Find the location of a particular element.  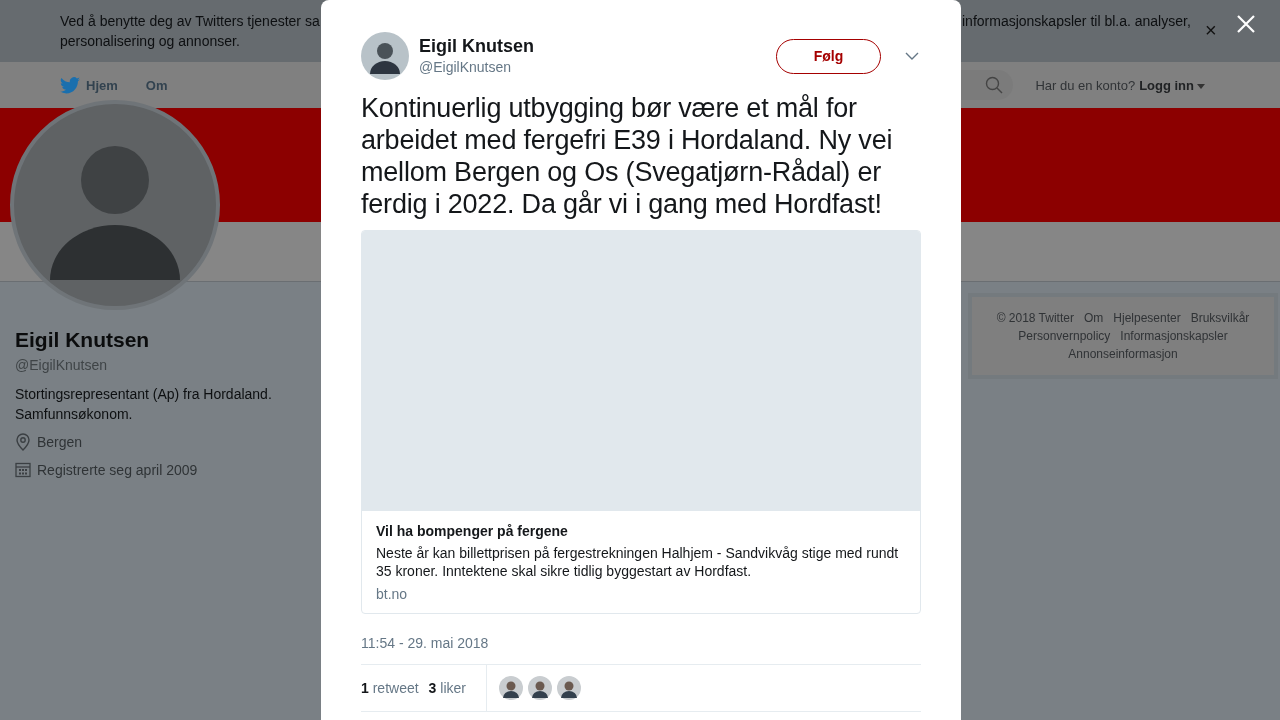

location-pin-icon is located at coordinates (23, 442).